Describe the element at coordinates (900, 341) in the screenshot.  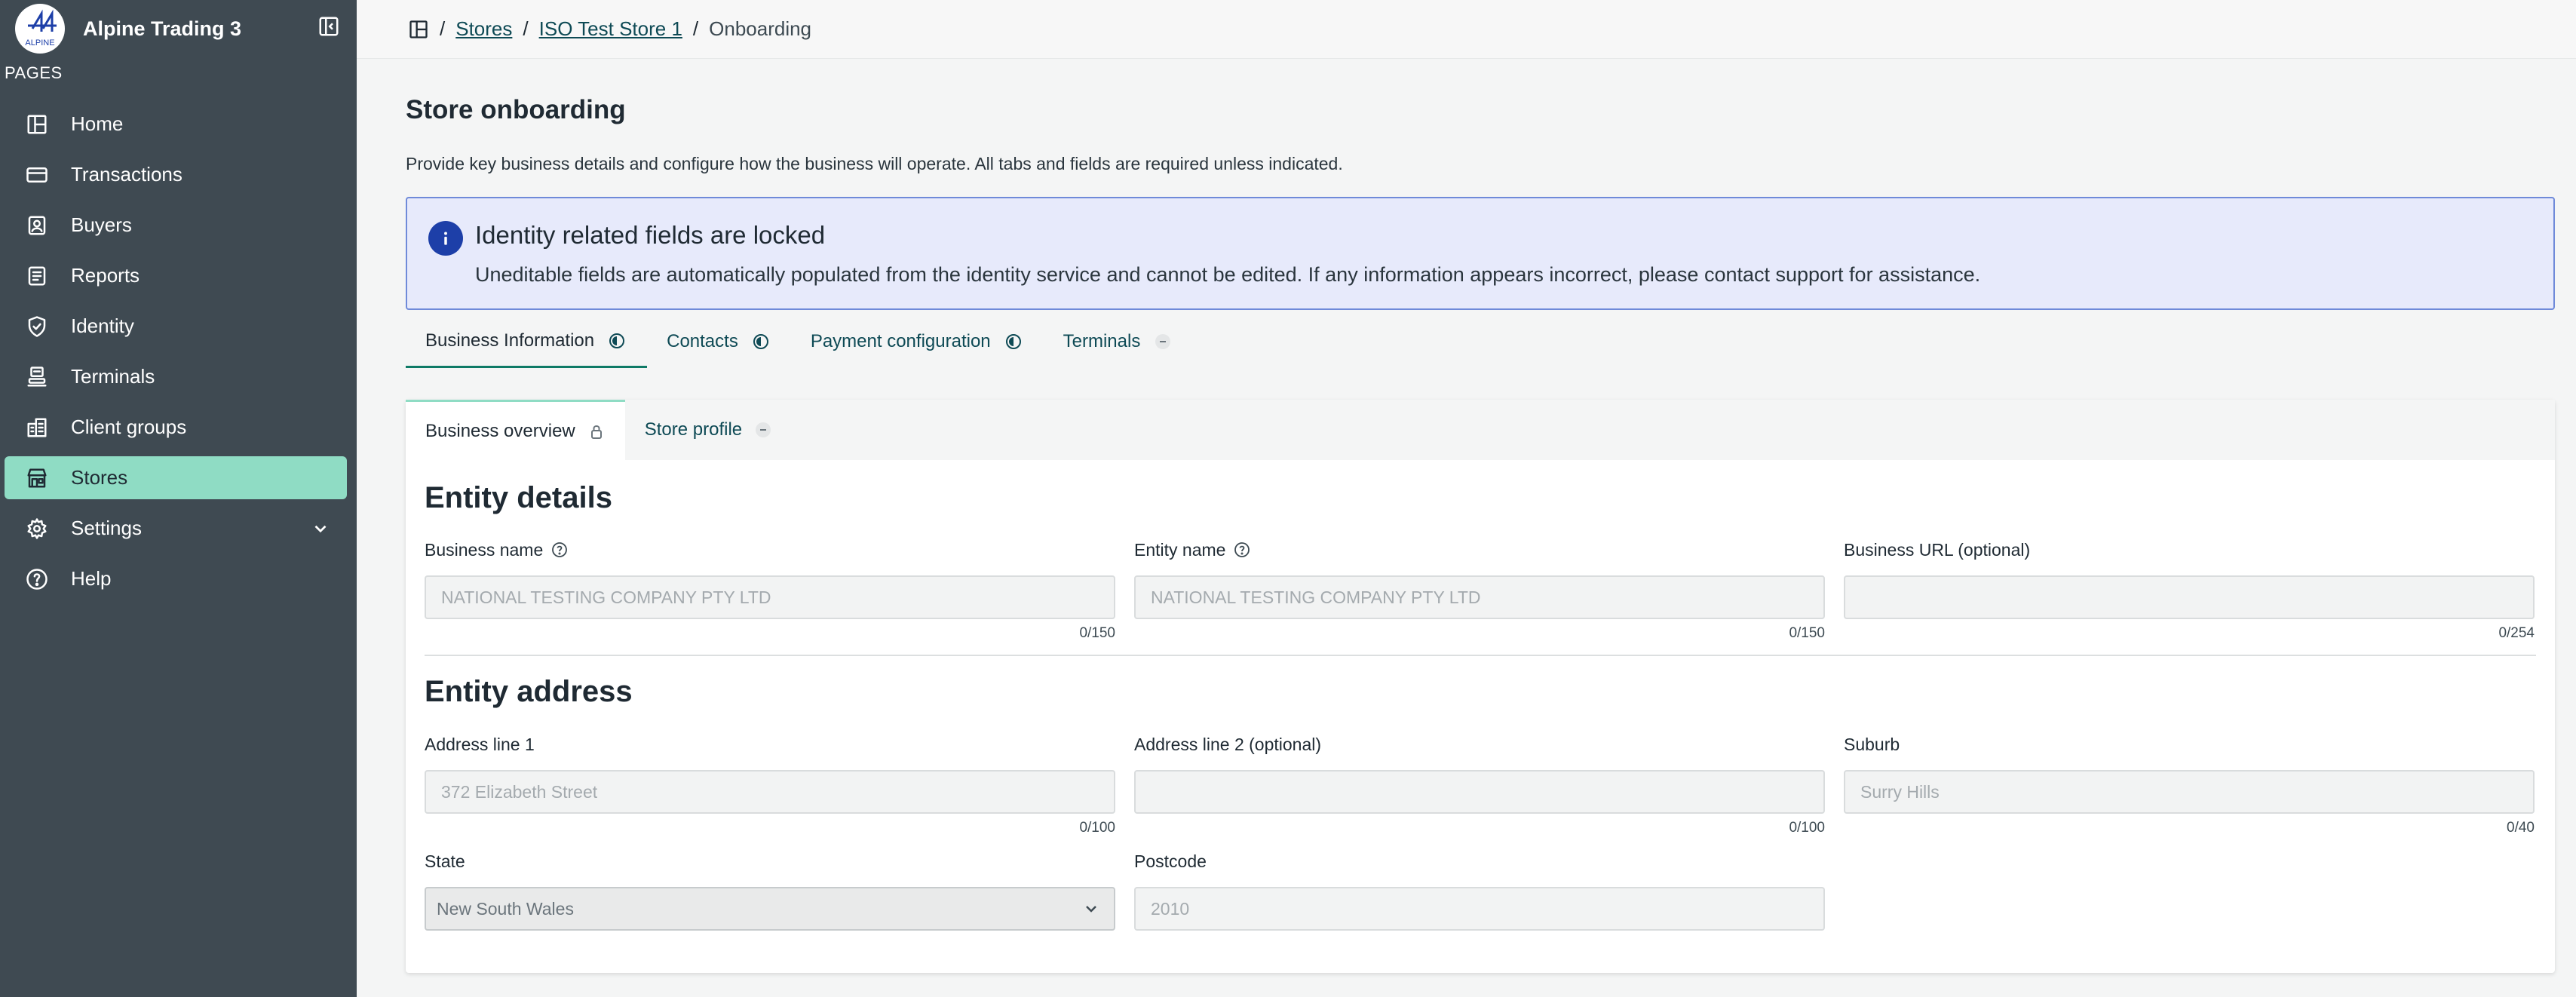
I see `tab-label: Payment configuration` at that location.